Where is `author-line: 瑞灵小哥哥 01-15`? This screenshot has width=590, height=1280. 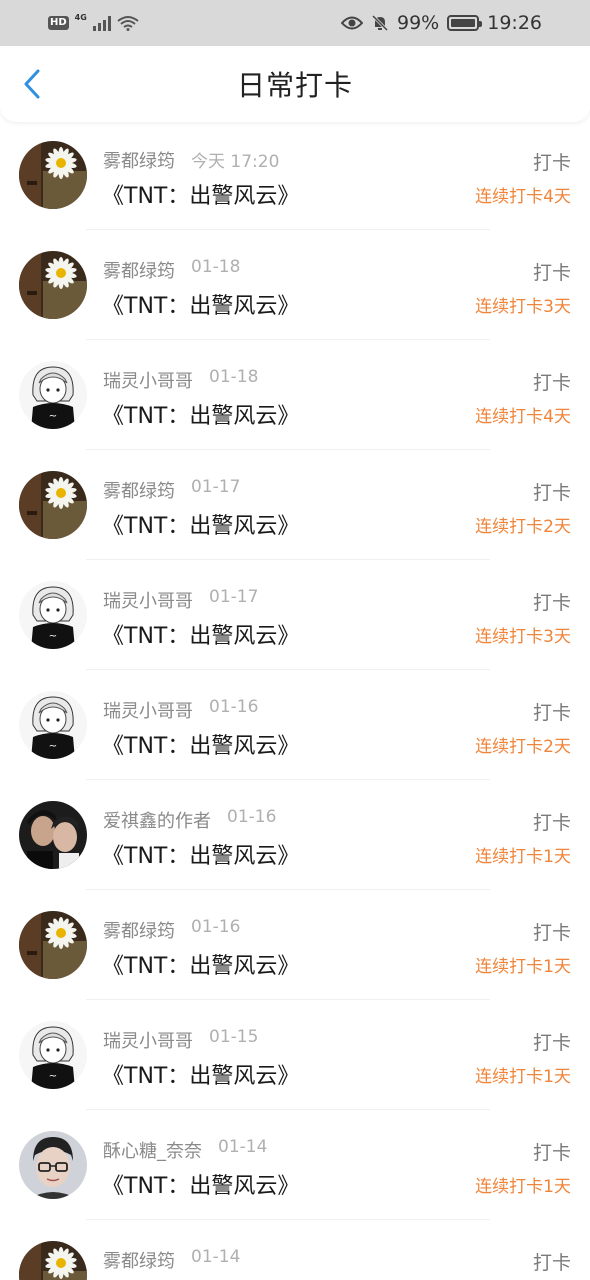 author-line: 瑞灵小哥哥 01-15 is located at coordinates (180, 1040).